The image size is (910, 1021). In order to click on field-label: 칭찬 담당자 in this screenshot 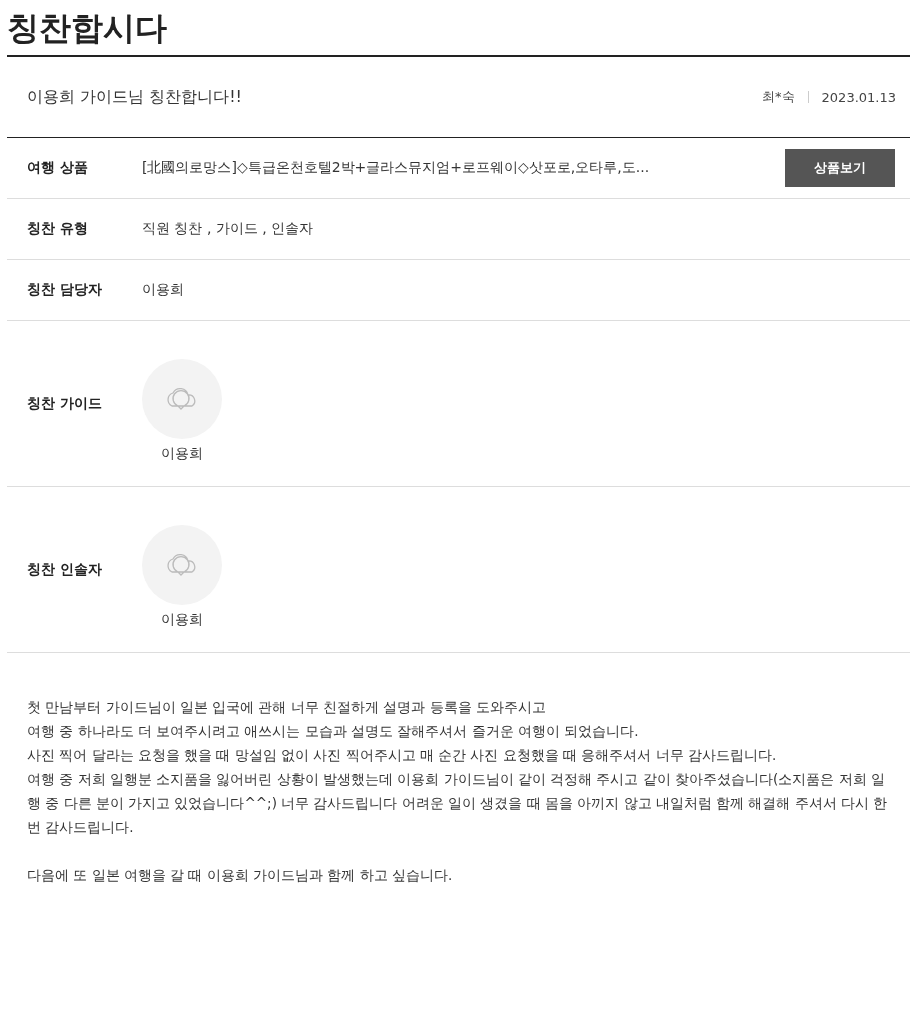, I will do `click(65, 290)`.